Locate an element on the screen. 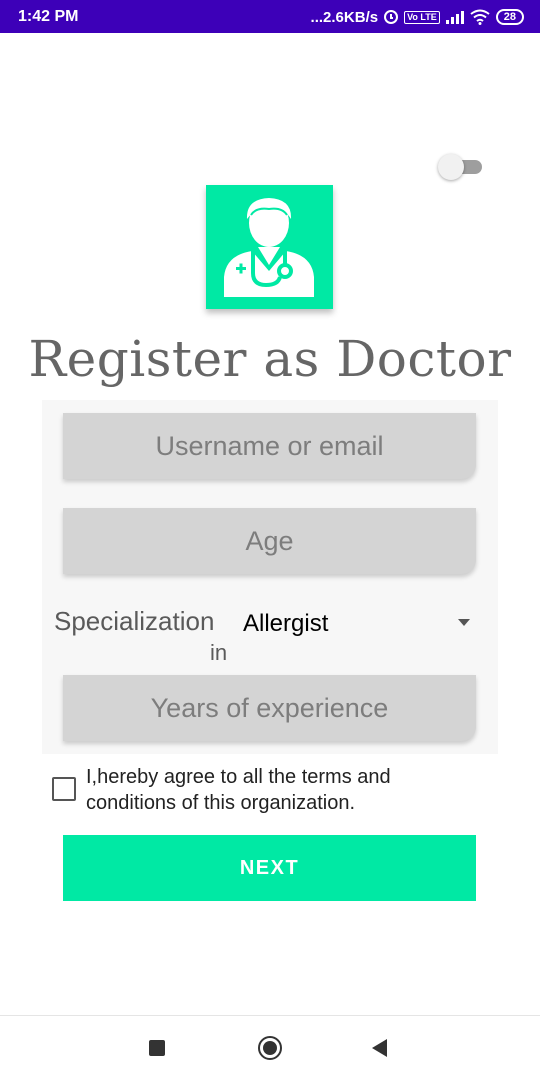 The height and width of the screenshot is (1081, 540). page-title: Register as Doctor is located at coordinates (270, 359).